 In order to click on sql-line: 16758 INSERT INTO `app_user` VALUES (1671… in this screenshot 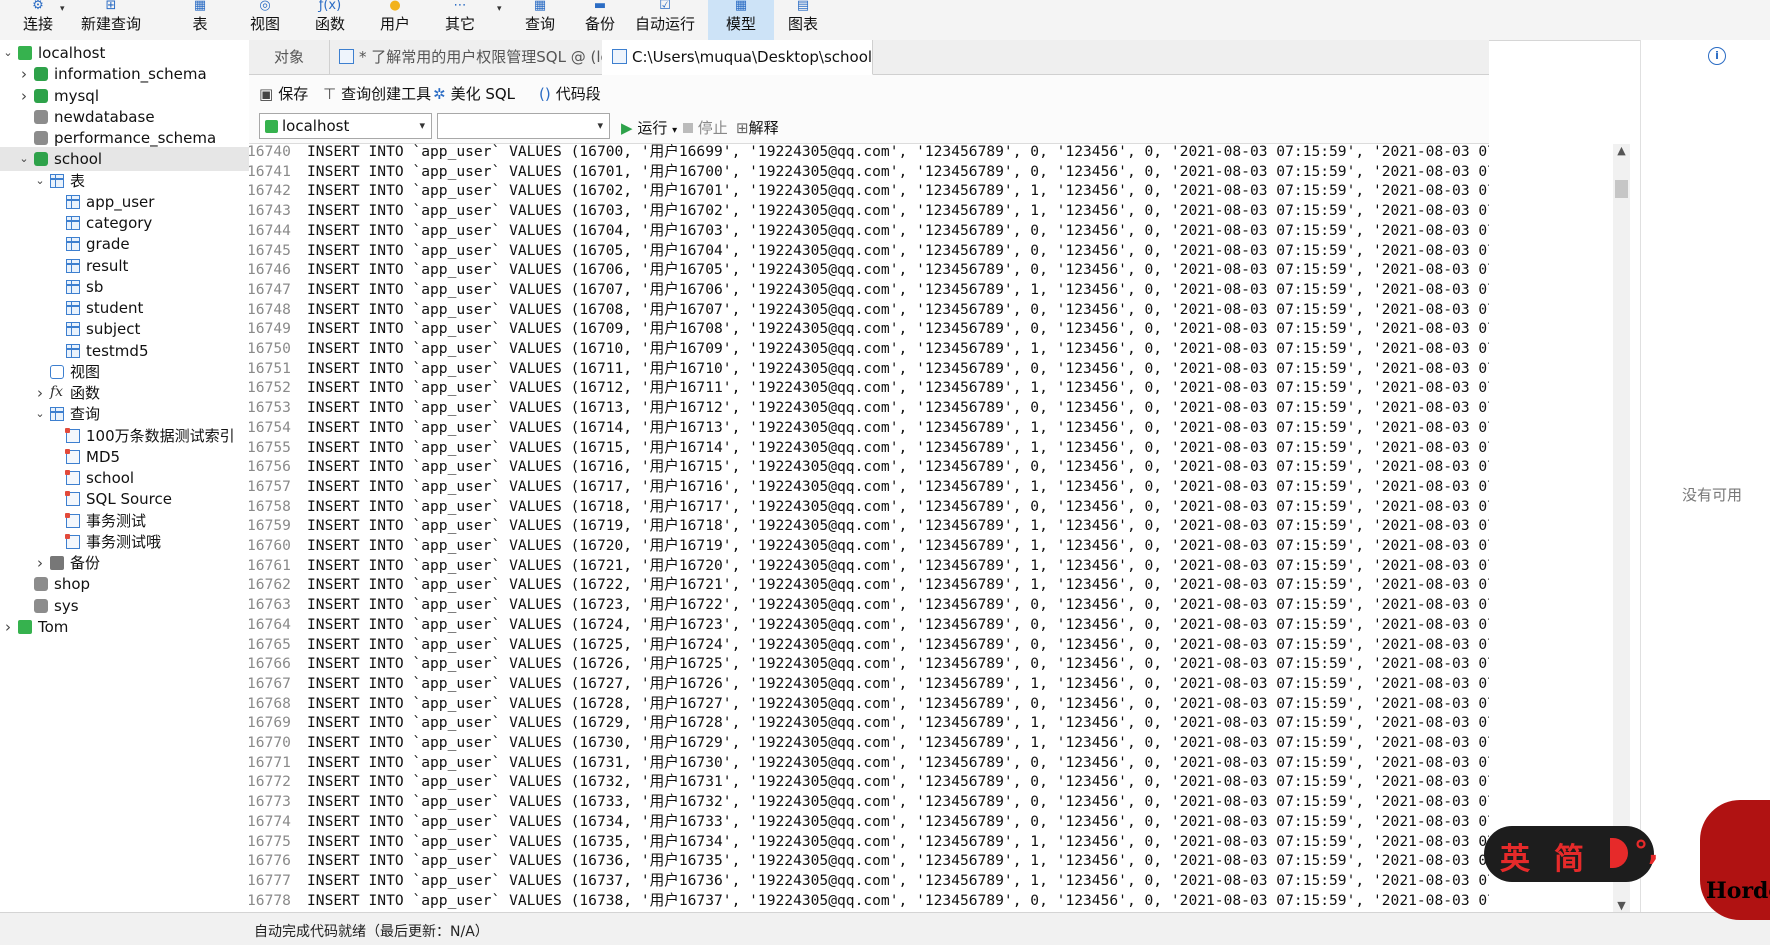, I will do `click(869, 507)`.